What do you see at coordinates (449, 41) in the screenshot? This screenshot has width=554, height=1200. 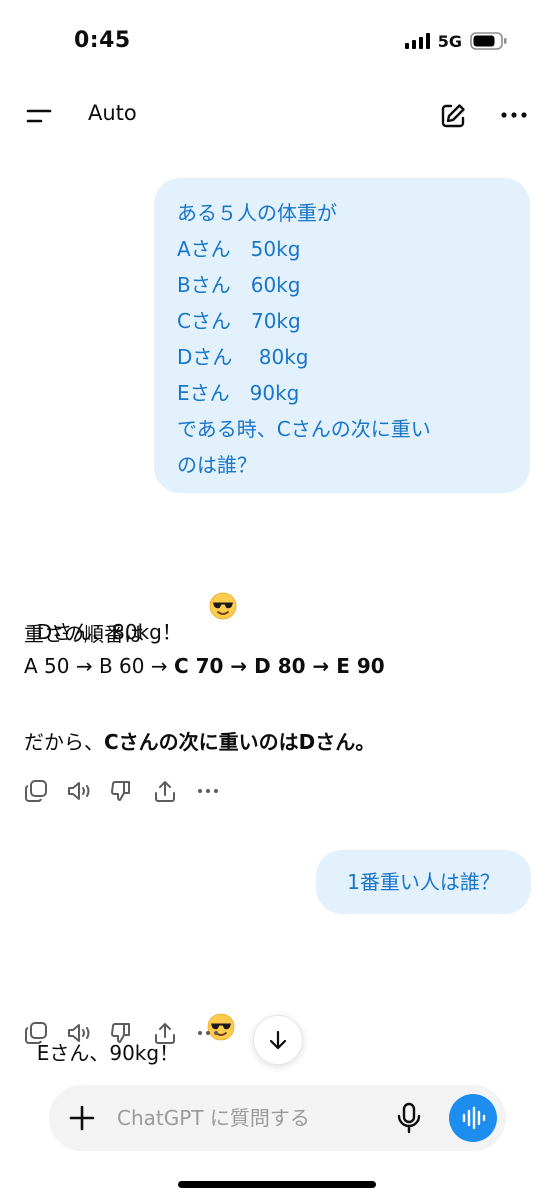 I see `network-type: 5G` at bounding box center [449, 41].